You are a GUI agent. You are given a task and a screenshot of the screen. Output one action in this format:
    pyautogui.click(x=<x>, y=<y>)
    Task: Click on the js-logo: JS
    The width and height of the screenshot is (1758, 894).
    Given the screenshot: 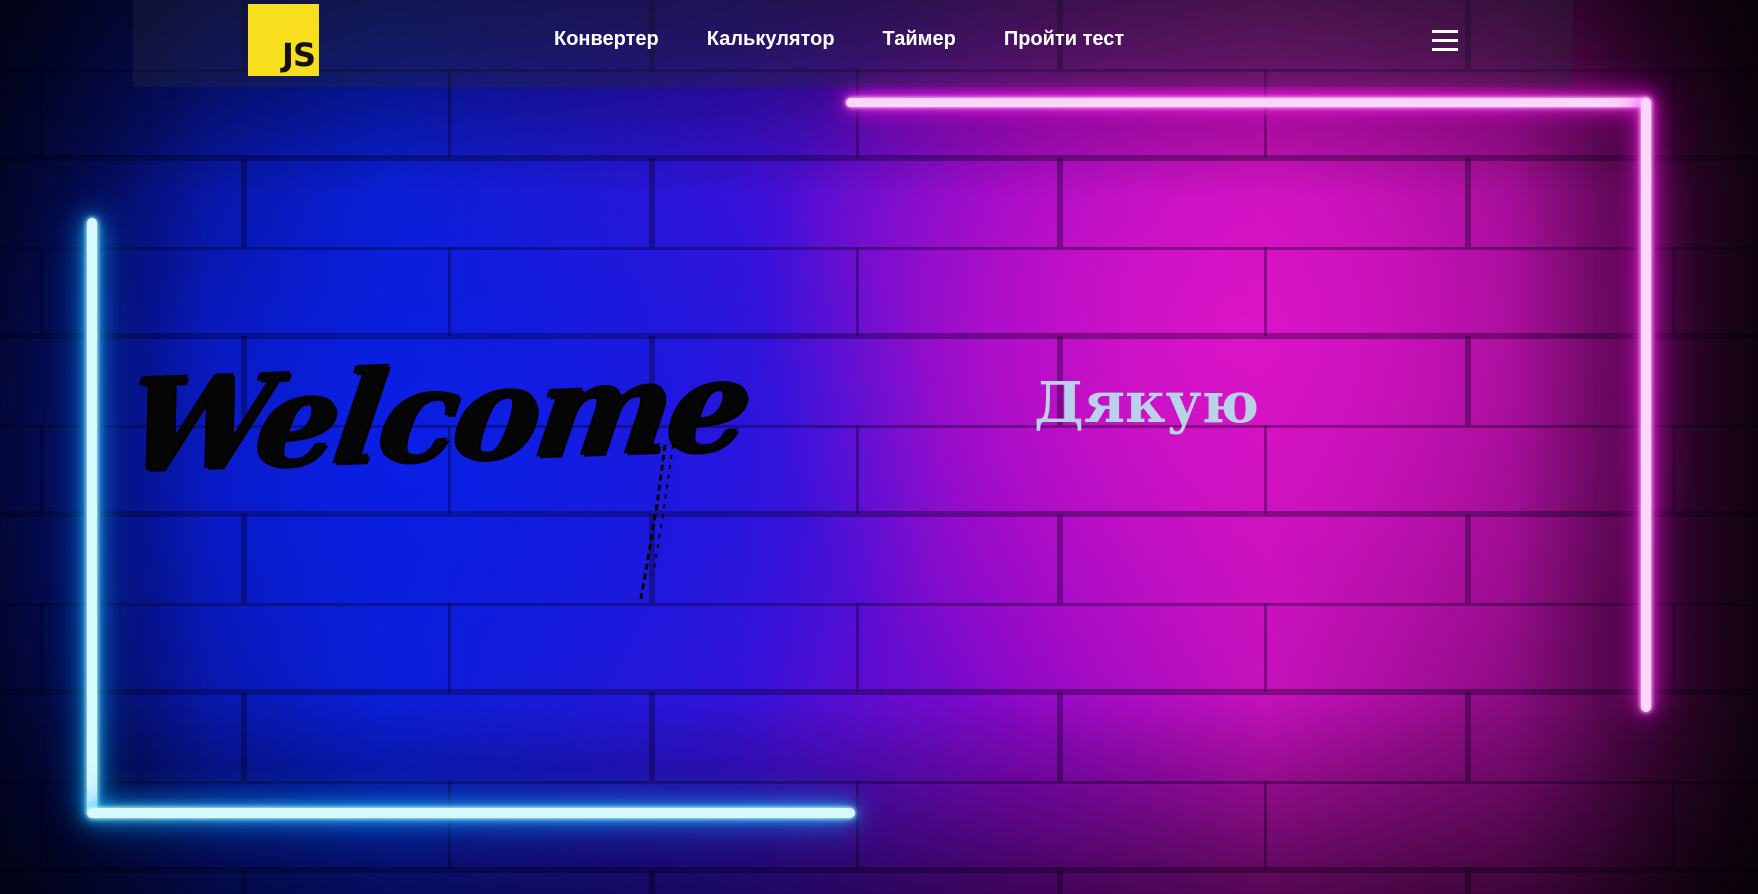 What is the action you would take?
    pyautogui.click(x=283, y=40)
    